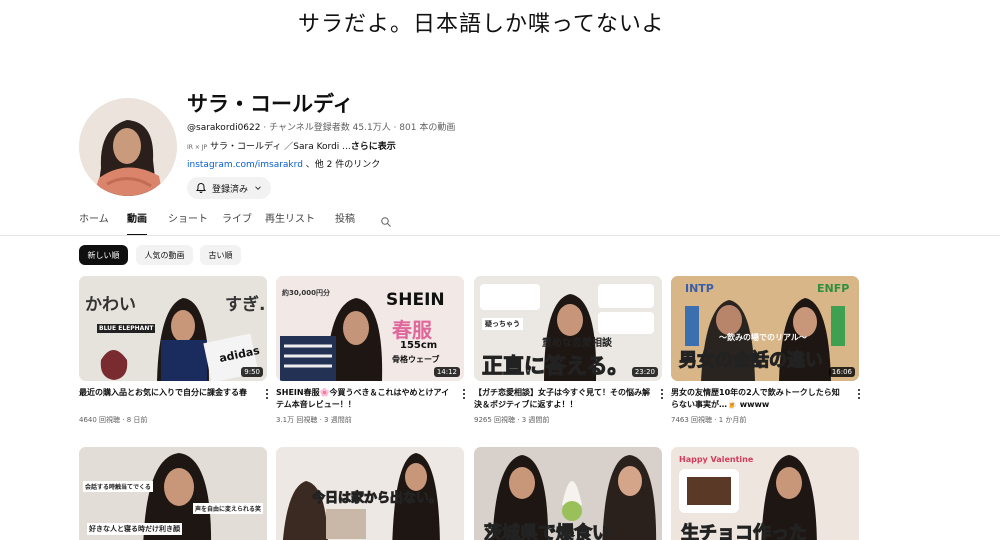  I want to click on video-meta: 9265 回視聴 ‧ 3 週間前, so click(512, 420).